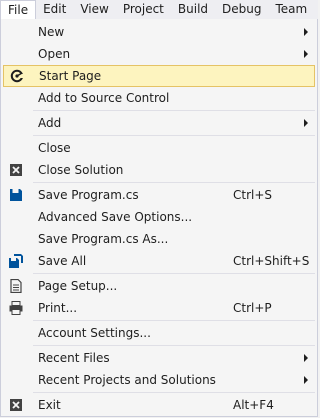  What do you see at coordinates (159, 76) in the screenshot?
I see `menu-item-start-page: Start Page` at bounding box center [159, 76].